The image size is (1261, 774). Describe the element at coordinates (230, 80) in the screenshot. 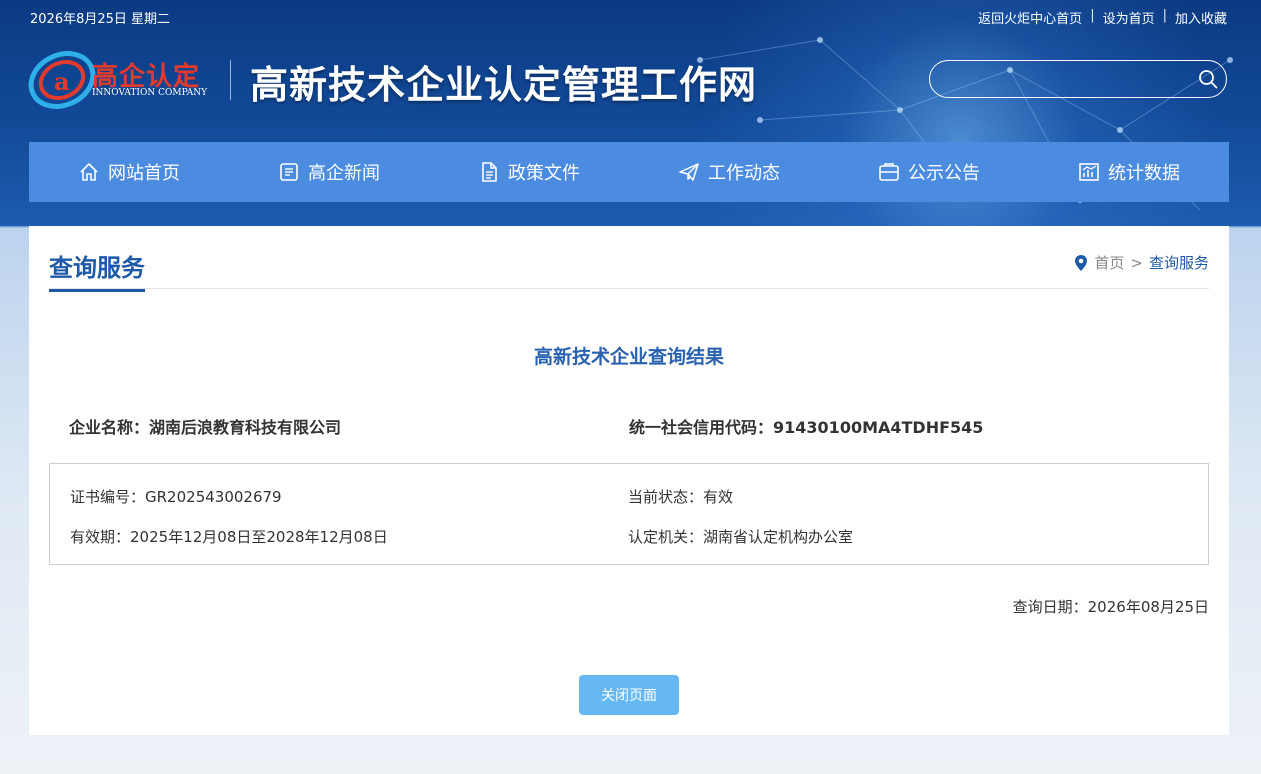

I see `logo-divider` at that location.